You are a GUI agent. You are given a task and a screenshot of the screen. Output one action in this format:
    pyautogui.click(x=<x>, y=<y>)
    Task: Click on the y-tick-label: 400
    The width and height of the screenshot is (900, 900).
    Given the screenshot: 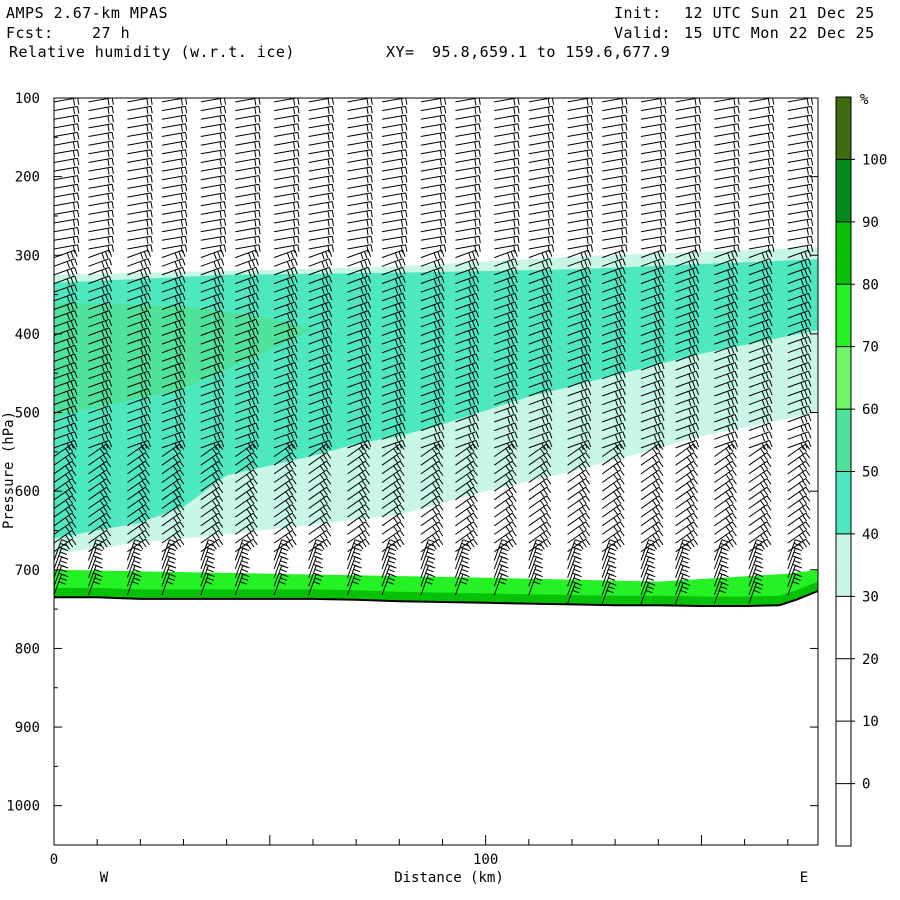 What is the action you would take?
    pyautogui.click(x=27, y=335)
    